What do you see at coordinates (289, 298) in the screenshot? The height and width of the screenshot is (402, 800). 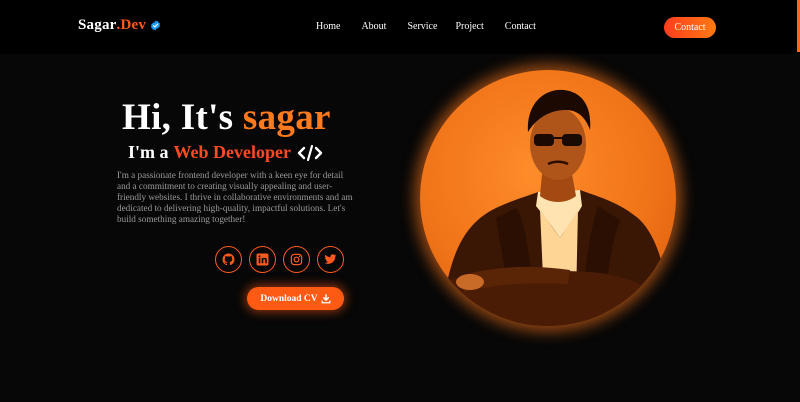 I see `download-cv-label: Download CV` at bounding box center [289, 298].